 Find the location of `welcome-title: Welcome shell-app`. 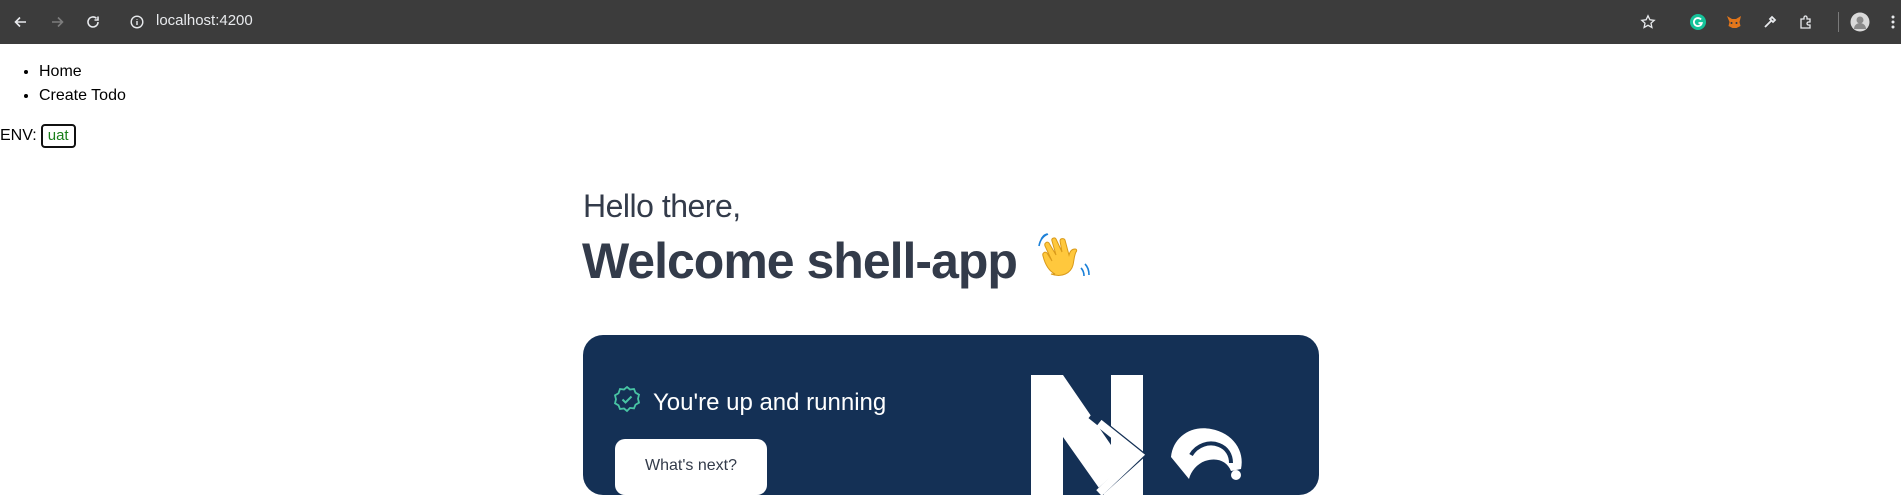

welcome-title: Welcome shell-app is located at coordinates (800, 261).